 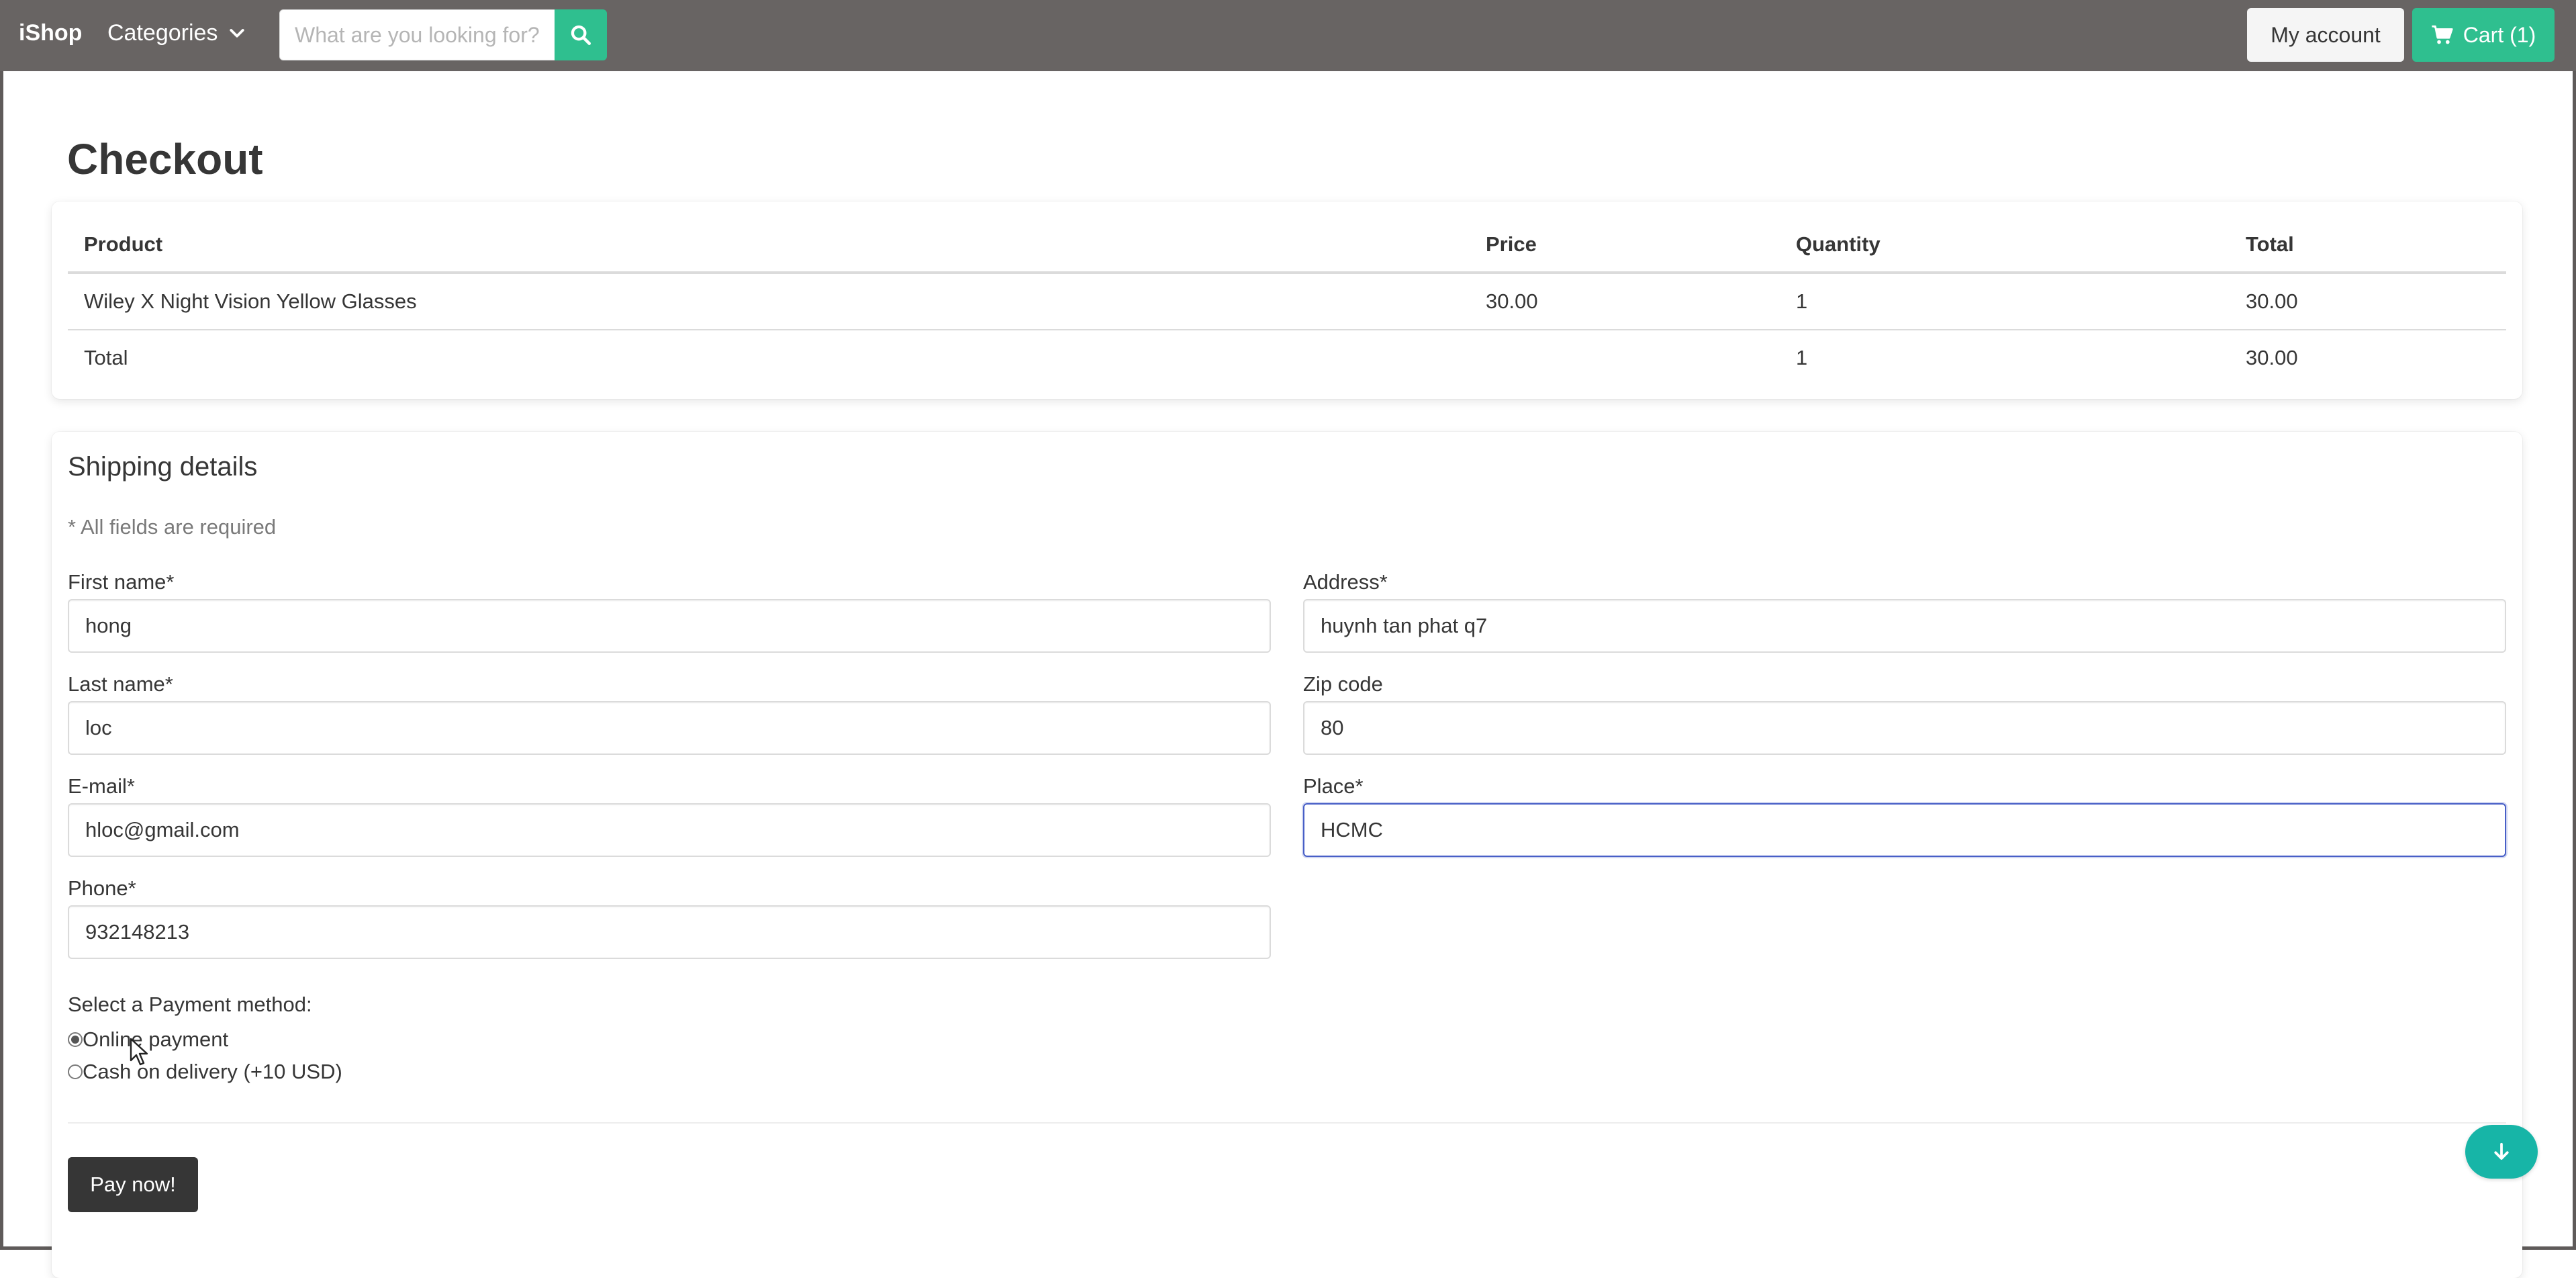 What do you see at coordinates (1625, 357) in the screenshot?
I see `total-price-empty` at bounding box center [1625, 357].